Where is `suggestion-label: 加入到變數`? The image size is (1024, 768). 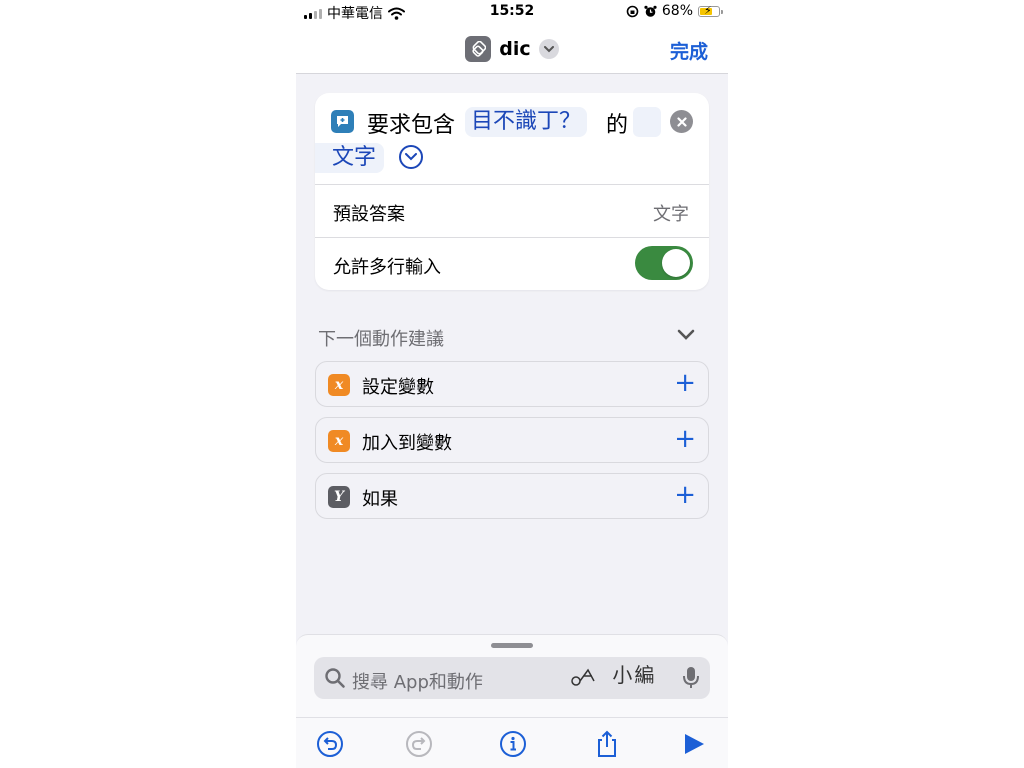 suggestion-label: 加入到變數 is located at coordinates (407, 443).